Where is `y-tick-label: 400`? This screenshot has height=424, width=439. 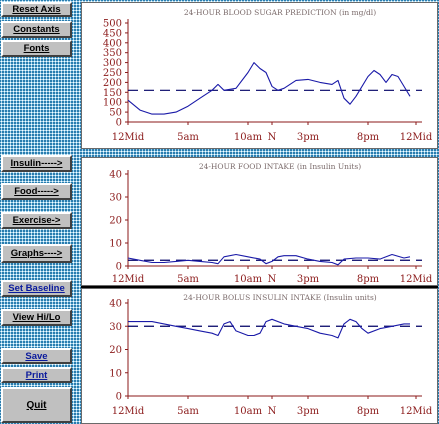 y-tick-label: 400 is located at coordinates (112, 43).